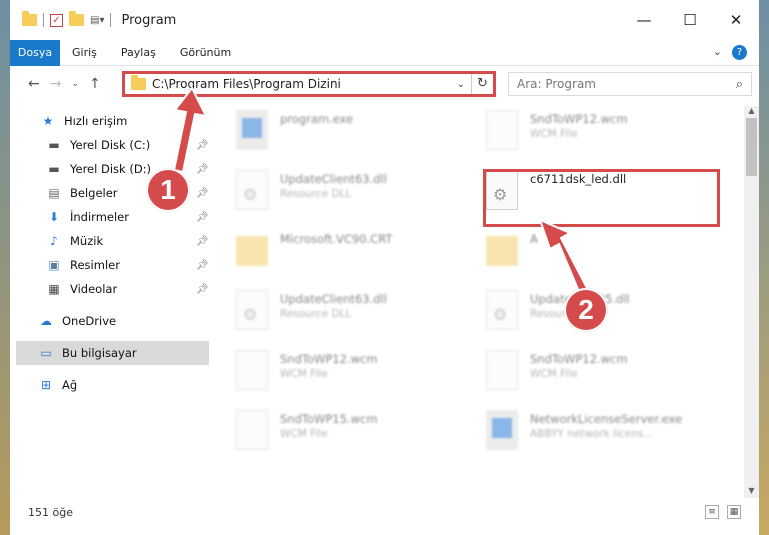  What do you see at coordinates (76, 18) in the screenshot?
I see `new-folder-icon` at bounding box center [76, 18].